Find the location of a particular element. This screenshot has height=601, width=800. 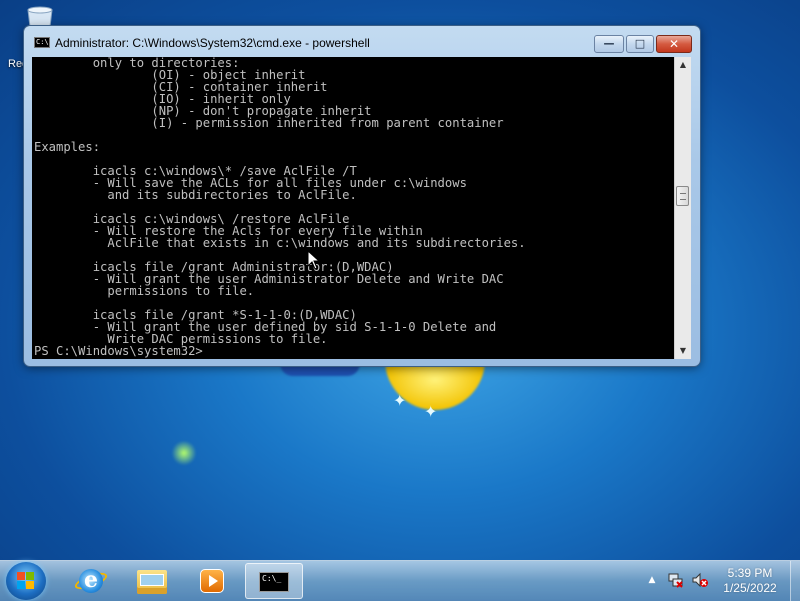

cmd-icon-text: C:\ is located at coordinates (42, 42).